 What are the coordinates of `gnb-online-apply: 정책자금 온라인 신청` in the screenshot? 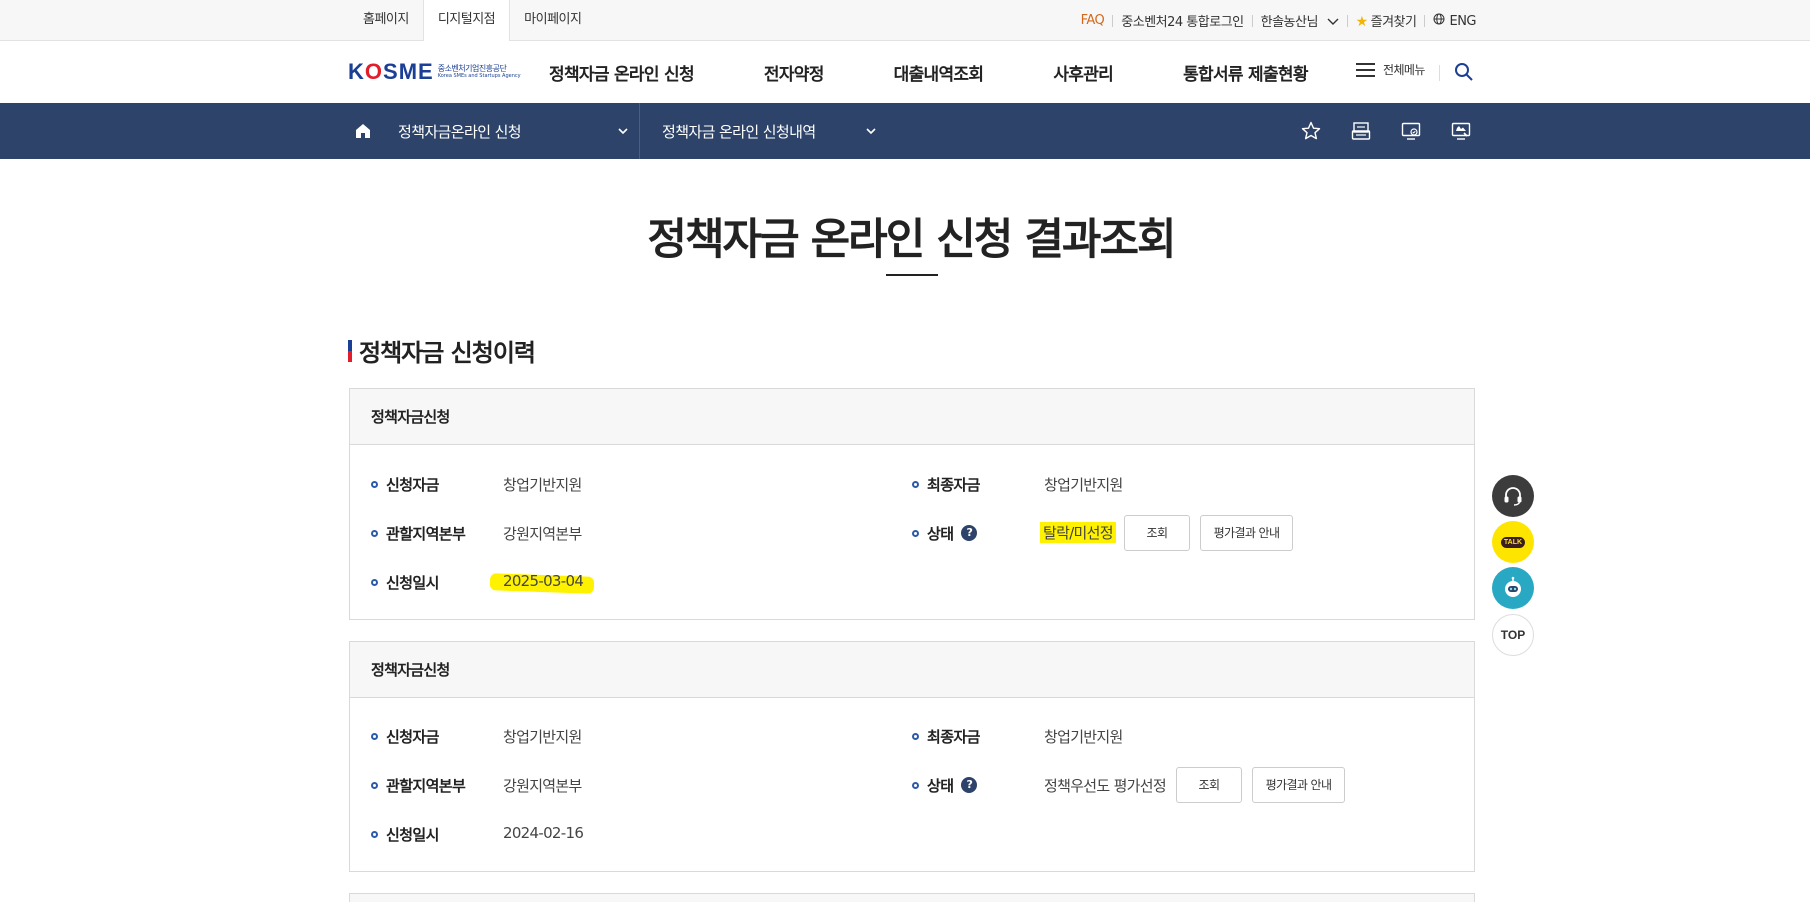 It's located at (622, 72).